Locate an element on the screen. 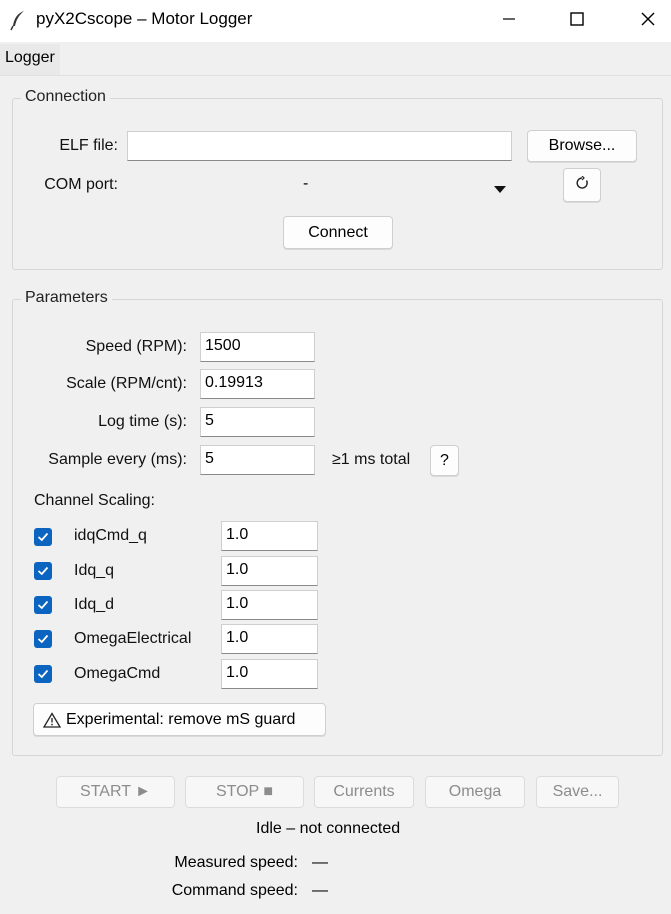  channel-name: OmegaCmd is located at coordinates (117, 673).